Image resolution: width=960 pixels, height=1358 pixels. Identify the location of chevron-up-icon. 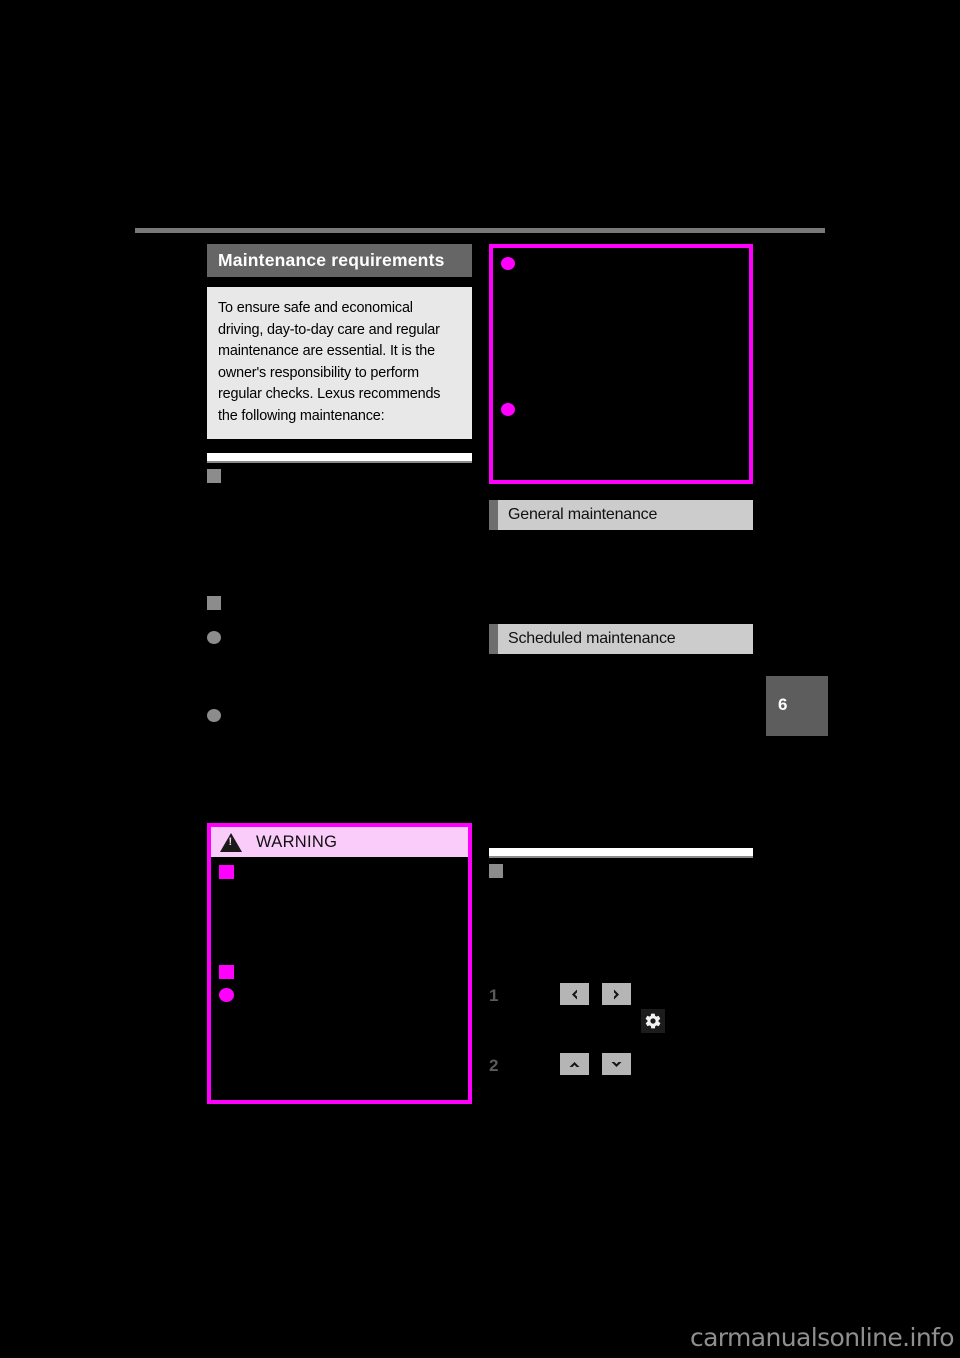
(574, 1064).